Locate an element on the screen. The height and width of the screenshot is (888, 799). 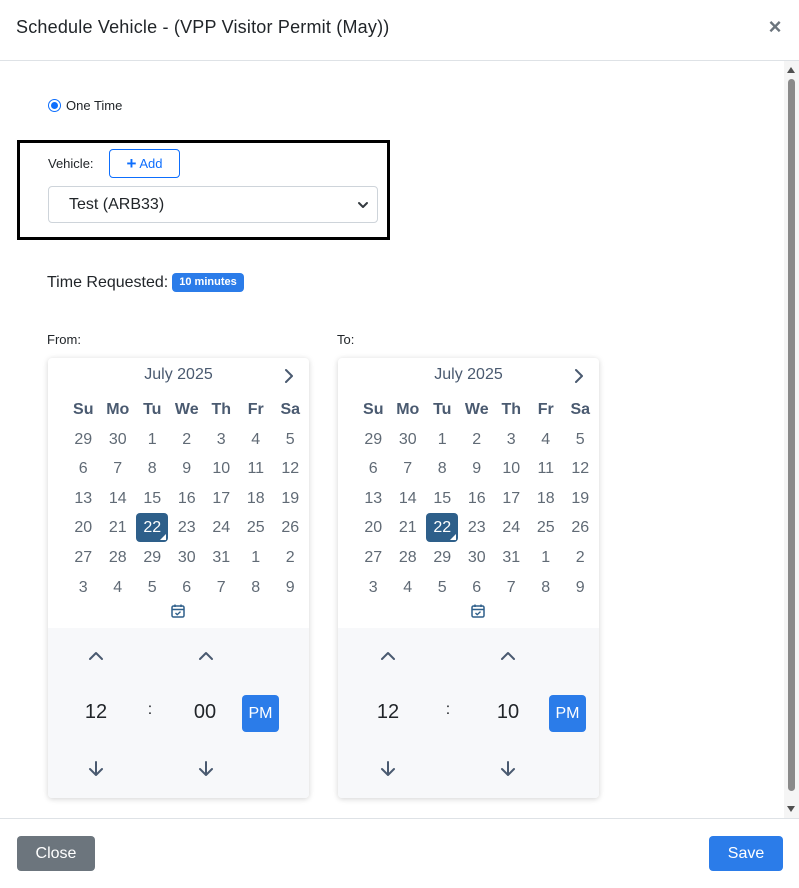
one-time-option: One Time is located at coordinates (85, 105).